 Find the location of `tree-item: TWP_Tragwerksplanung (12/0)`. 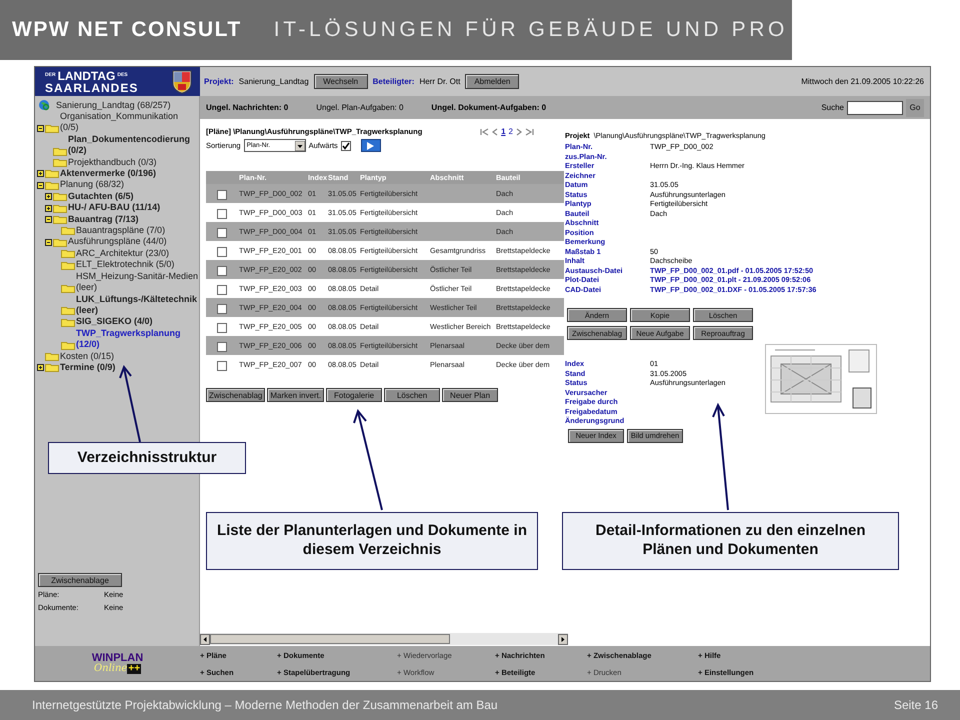

tree-item: TWP_Tragwerksplanung (12/0) is located at coordinates (137, 339).